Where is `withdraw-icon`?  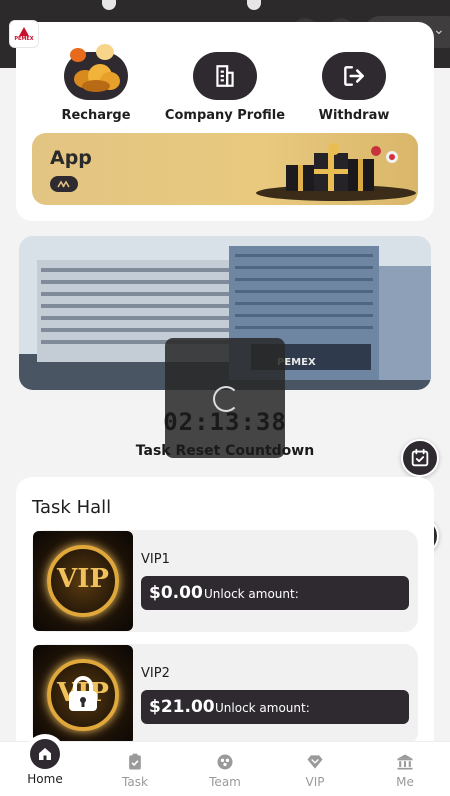 withdraw-icon is located at coordinates (354, 76).